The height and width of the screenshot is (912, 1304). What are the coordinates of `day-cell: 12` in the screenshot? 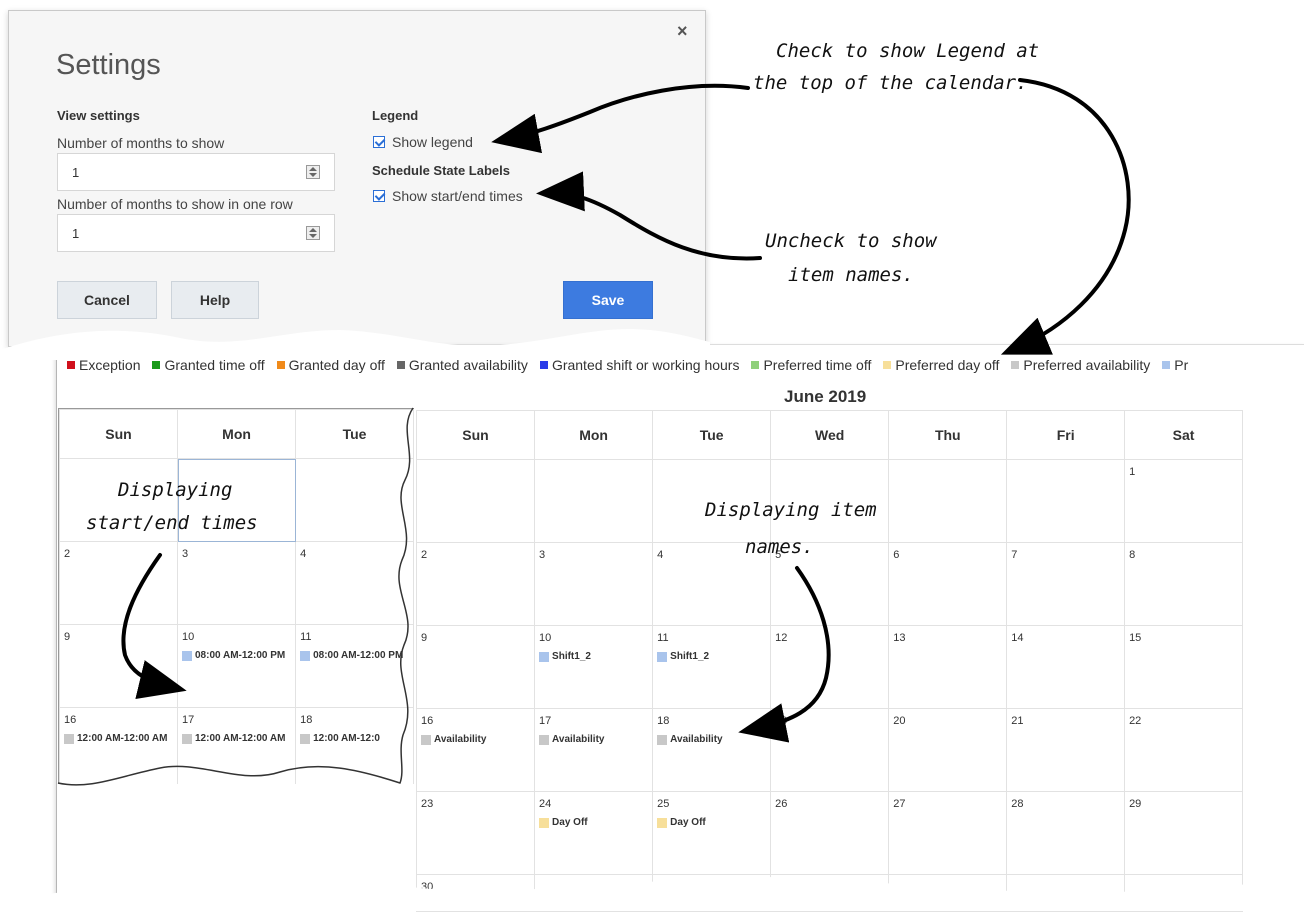 It's located at (830, 667).